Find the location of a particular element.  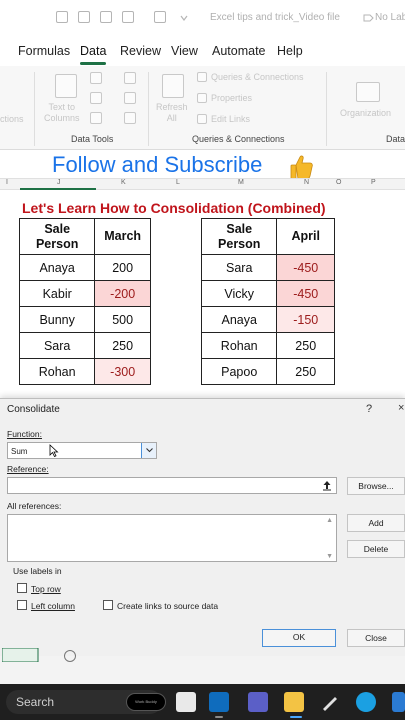

column-letter: J is located at coordinates (59, 182).